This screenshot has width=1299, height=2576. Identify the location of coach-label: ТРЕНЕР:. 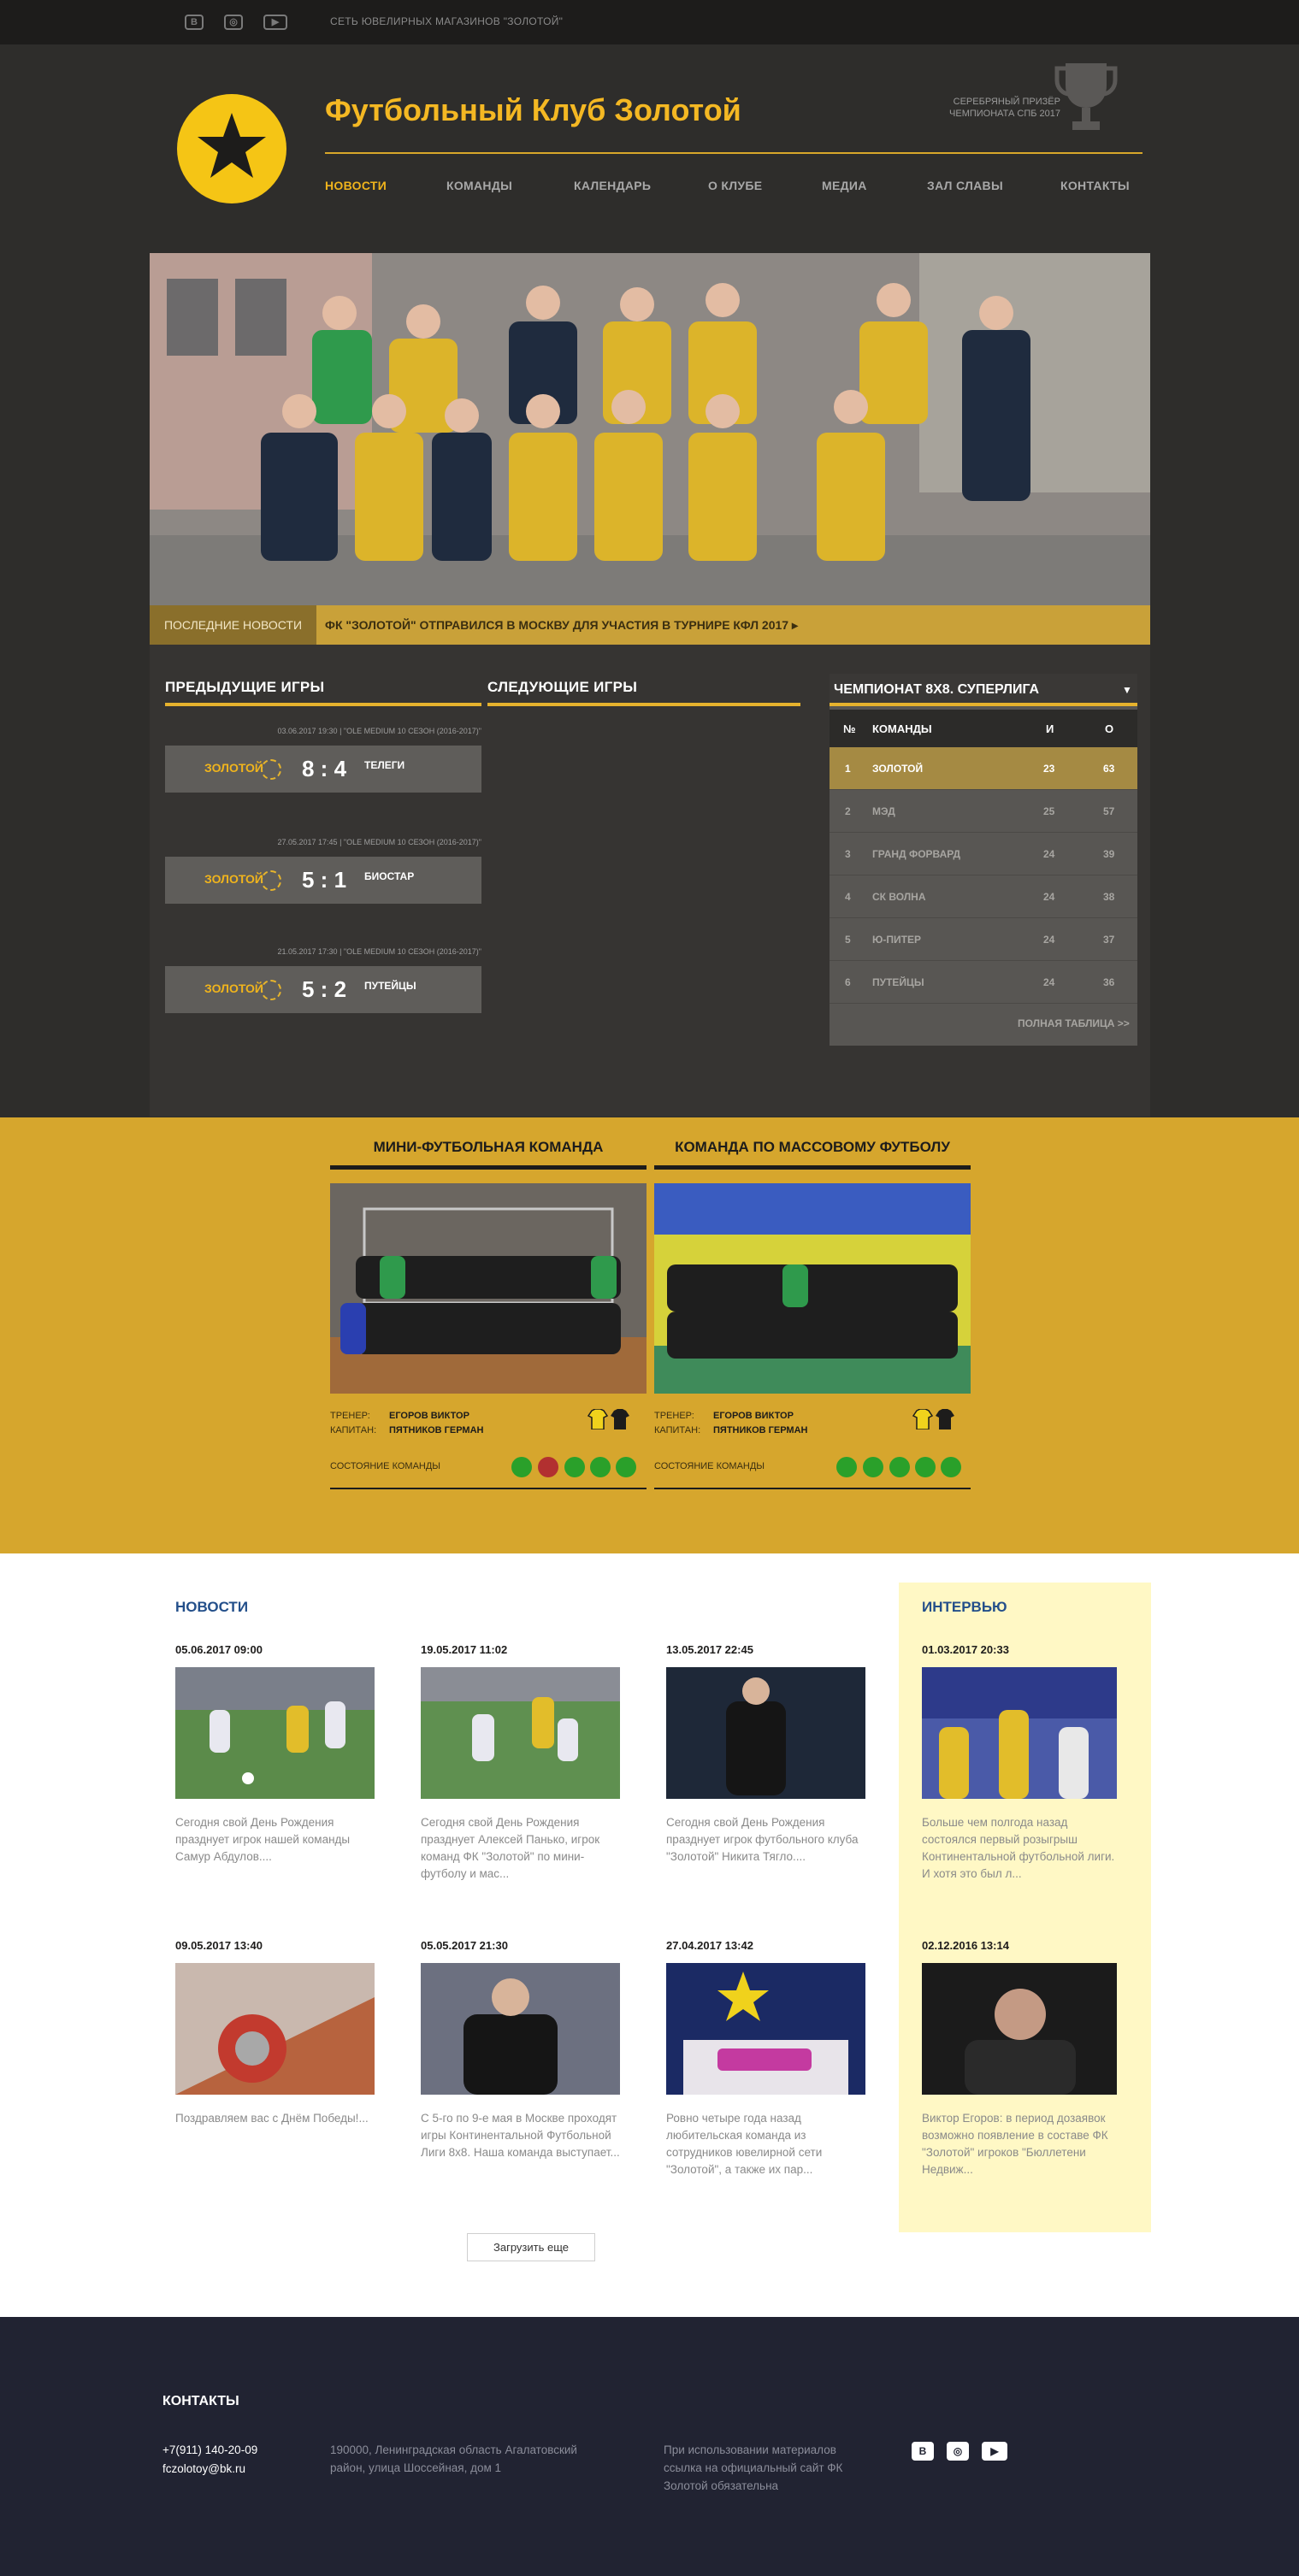
(674, 1416).